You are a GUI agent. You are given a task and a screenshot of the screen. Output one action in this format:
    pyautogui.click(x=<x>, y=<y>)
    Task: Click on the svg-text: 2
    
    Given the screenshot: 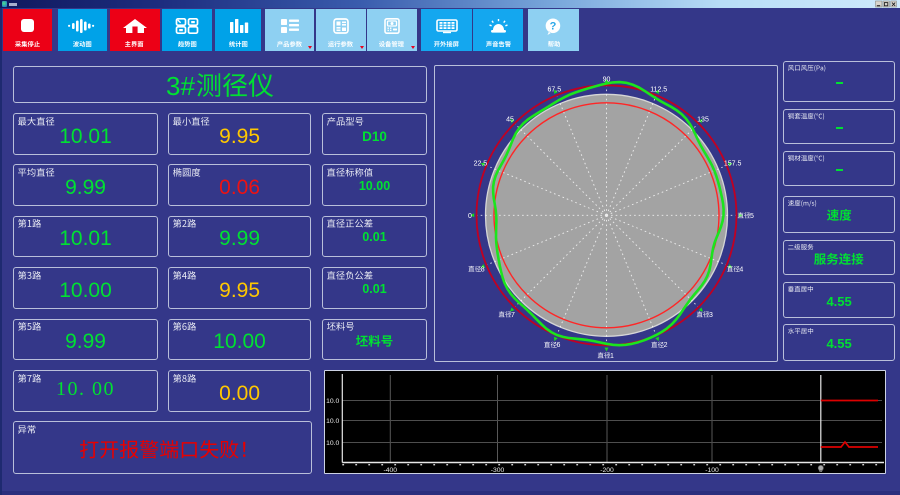 What is the action you would take?
    pyautogui.click(x=666, y=345)
    